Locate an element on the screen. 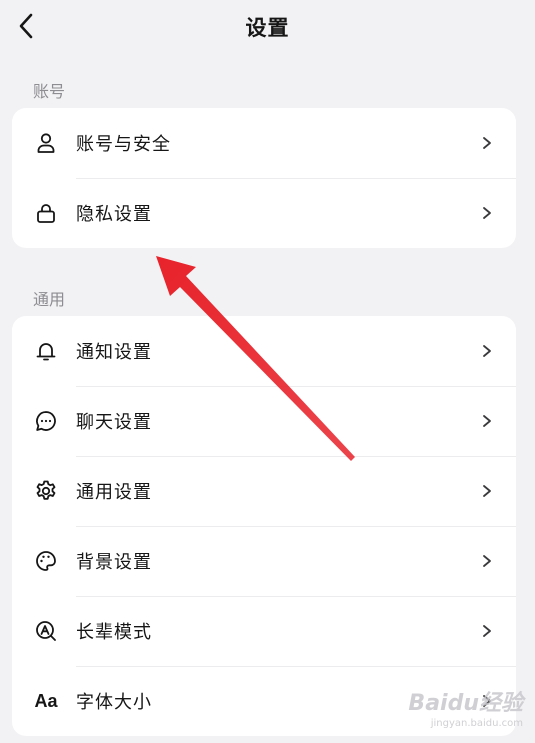  row-account-security: 账号与安全 is located at coordinates (264, 143).